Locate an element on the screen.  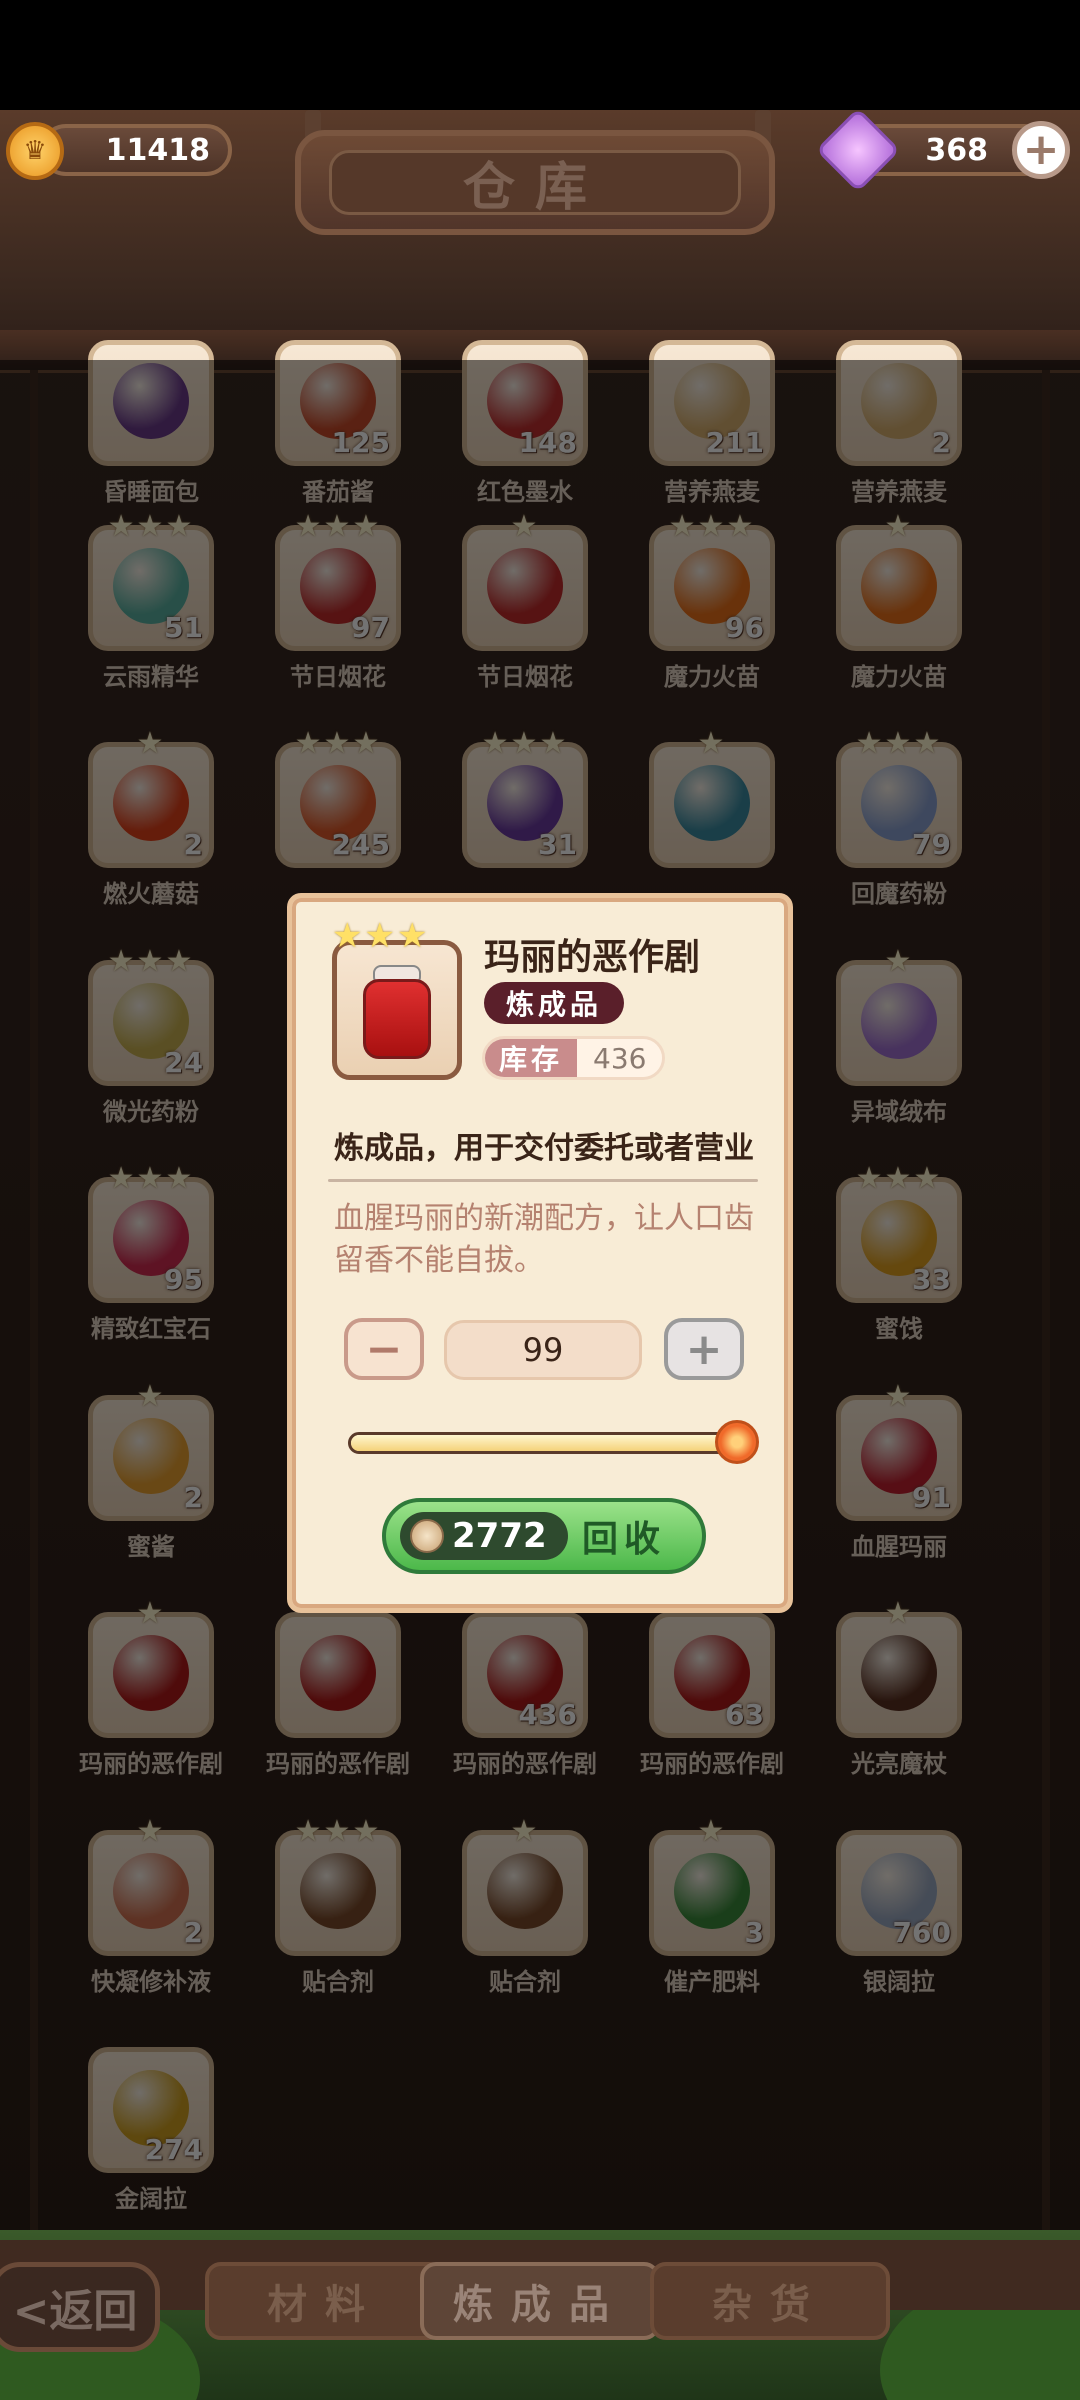
slider-fill is located at coordinates (541, 1443).